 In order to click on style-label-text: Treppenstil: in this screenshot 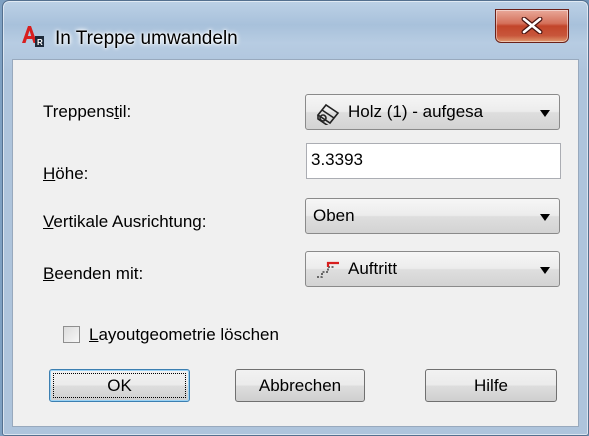, I will do `click(87, 111)`.